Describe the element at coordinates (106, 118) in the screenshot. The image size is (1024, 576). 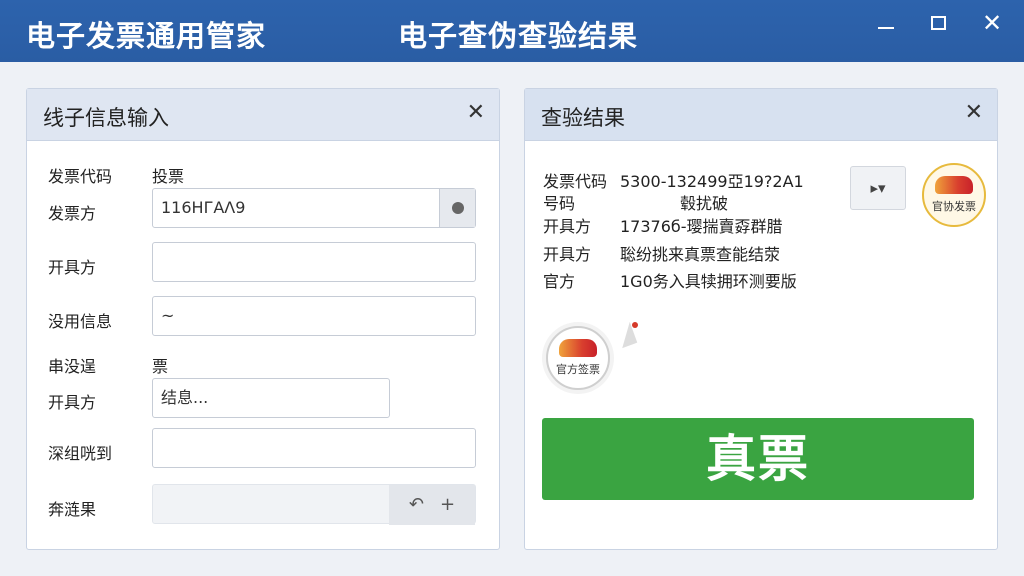
I see `input-panel-title: 线子信息输入` at that location.